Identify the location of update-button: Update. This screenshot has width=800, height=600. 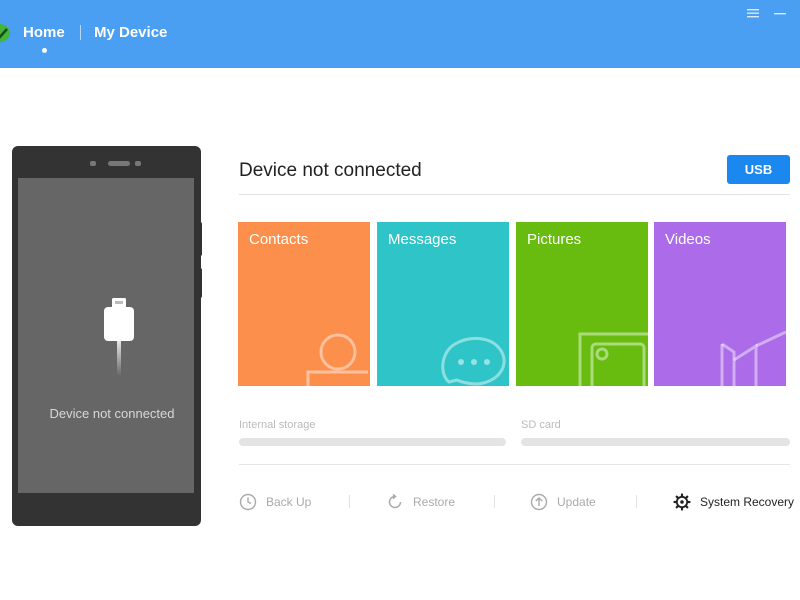
(563, 502).